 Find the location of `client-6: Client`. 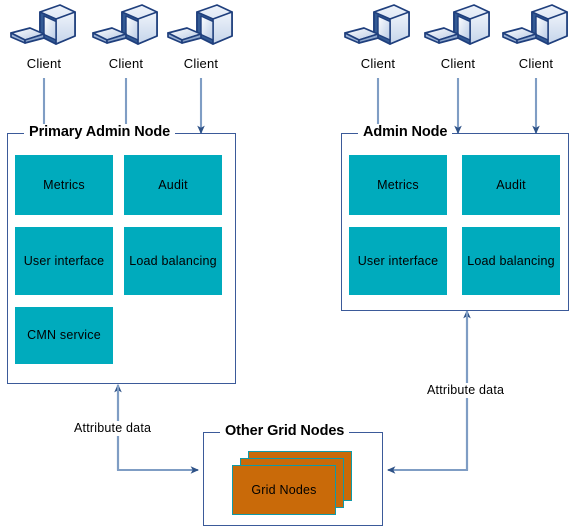

client-6: Client is located at coordinates (535, 38).